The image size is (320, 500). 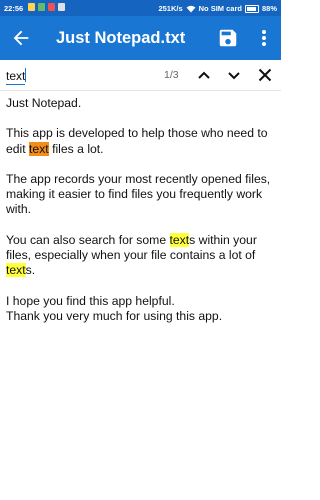 I want to click on search-query: text, so click(x=16, y=77).